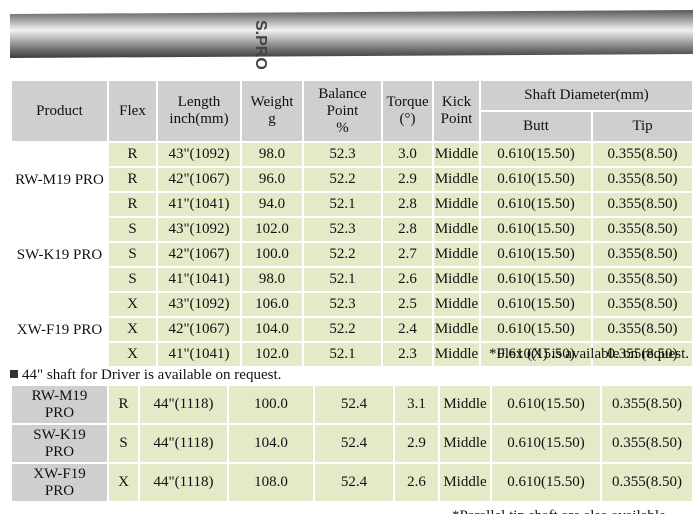 This screenshot has height=514, width=693. Describe the element at coordinates (407, 229) in the screenshot. I see `cell-torque: 2.8` at that location.